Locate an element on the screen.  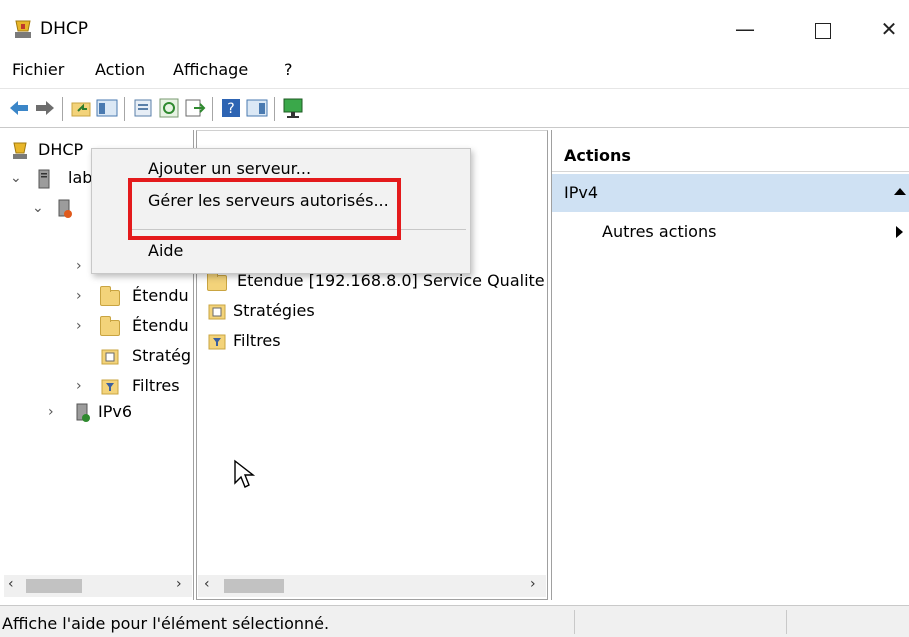
tree-label-strategies: Stratég is located at coordinates (162, 355).